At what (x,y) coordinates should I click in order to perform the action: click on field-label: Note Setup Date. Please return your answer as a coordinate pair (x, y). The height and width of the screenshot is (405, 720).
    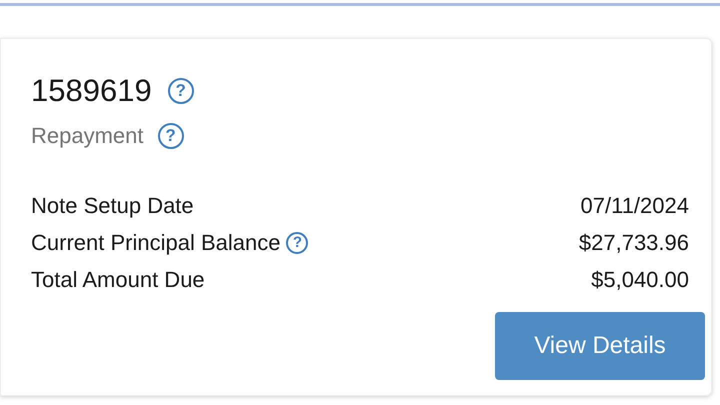
    Looking at the image, I should click on (112, 205).